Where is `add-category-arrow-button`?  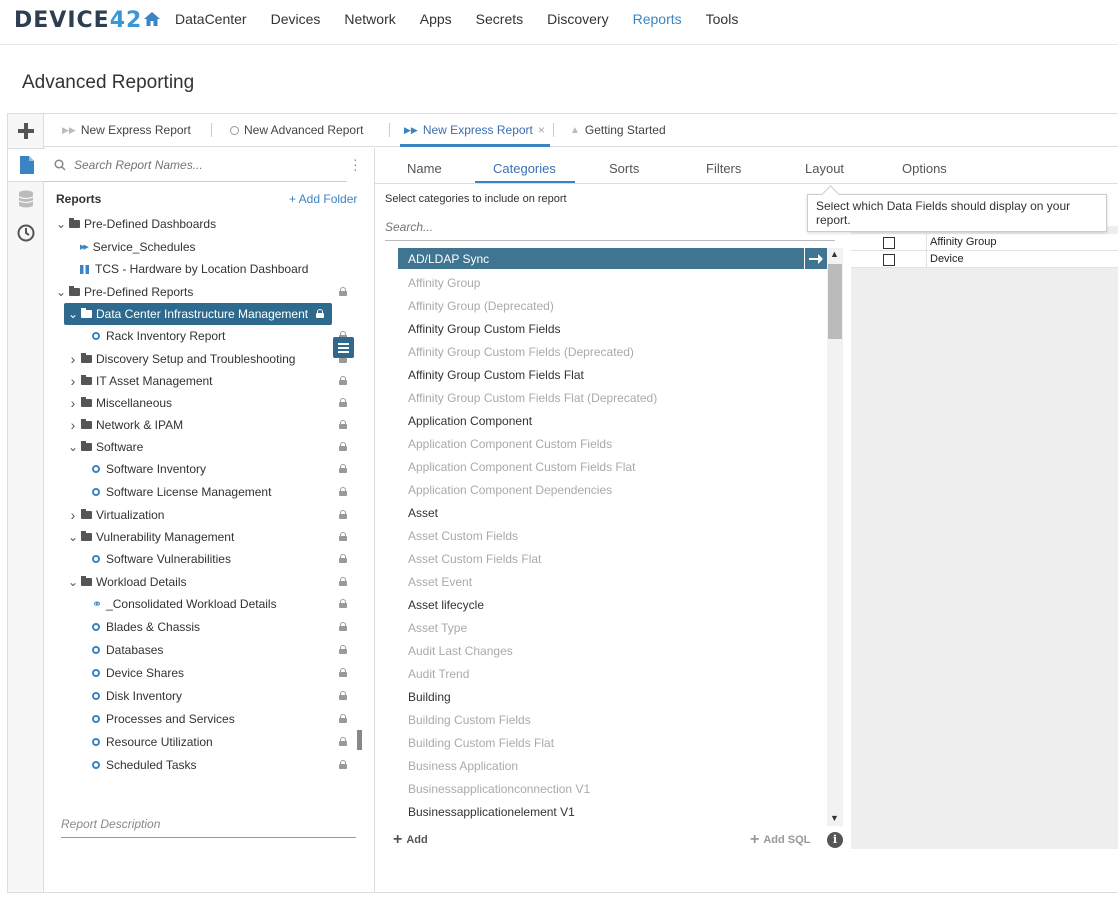
add-category-arrow-button is located at coordinates (816, 258).